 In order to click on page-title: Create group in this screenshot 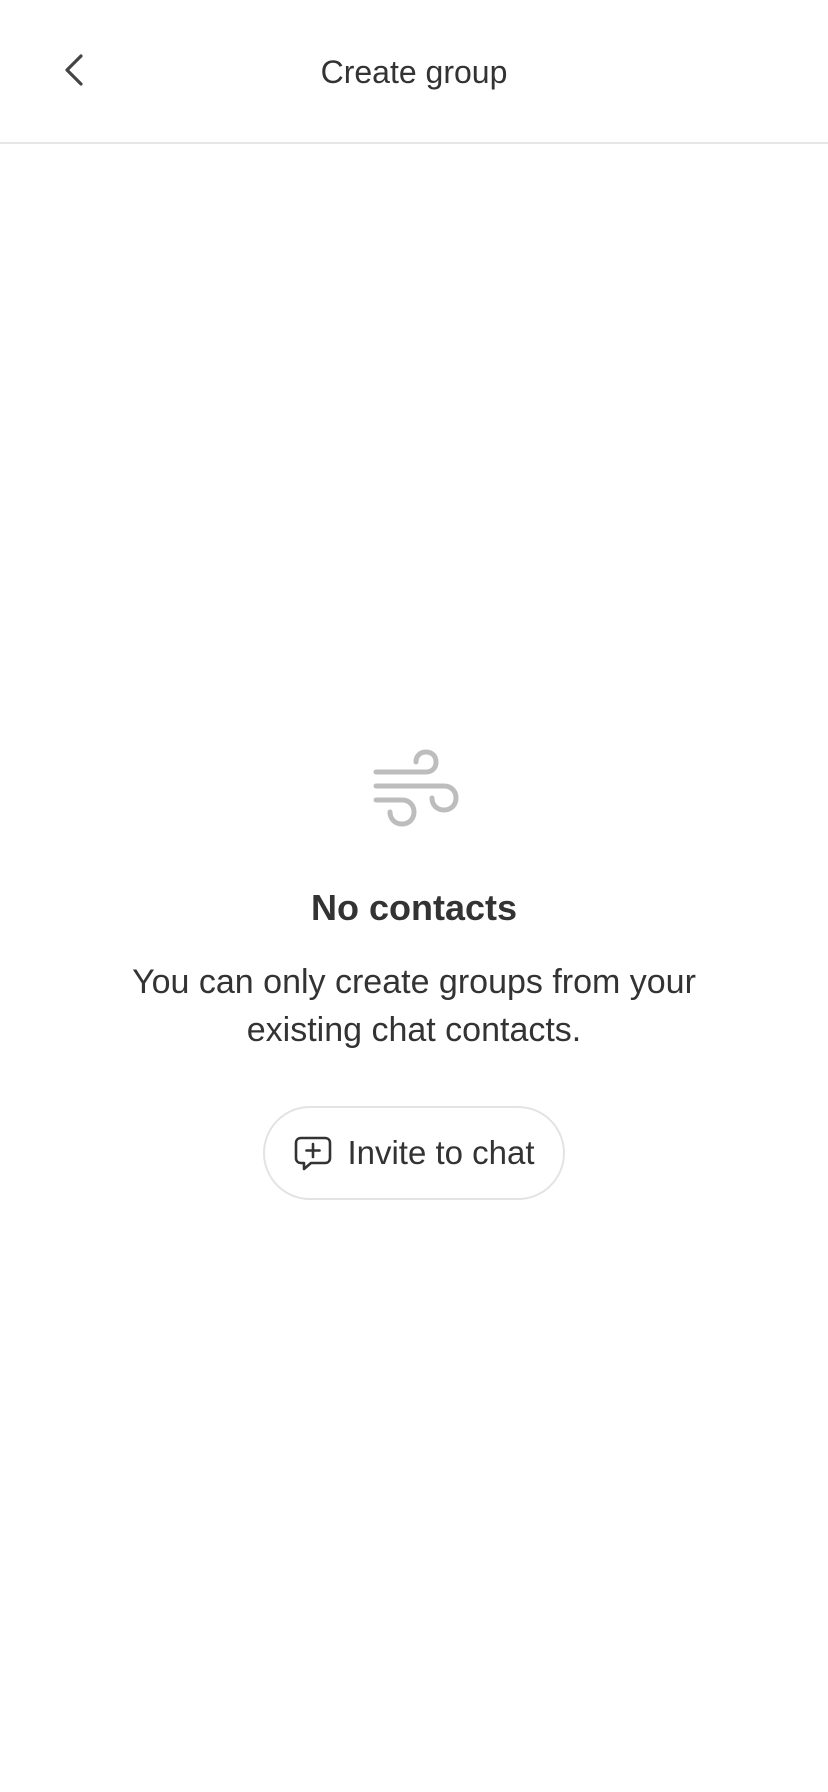, I will do `click(414, 72)`.